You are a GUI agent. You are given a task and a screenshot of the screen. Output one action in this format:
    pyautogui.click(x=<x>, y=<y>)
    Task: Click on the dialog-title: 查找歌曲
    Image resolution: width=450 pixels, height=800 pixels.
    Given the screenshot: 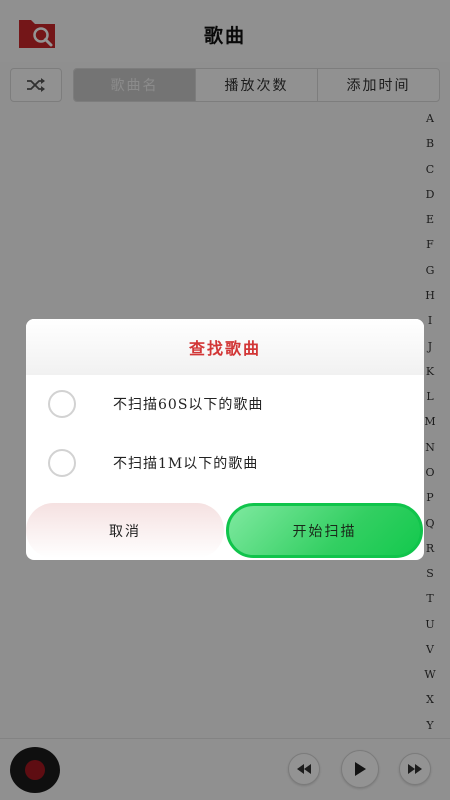 What is the action you would take?
    pyautogui.click(x=224, y=348)
    